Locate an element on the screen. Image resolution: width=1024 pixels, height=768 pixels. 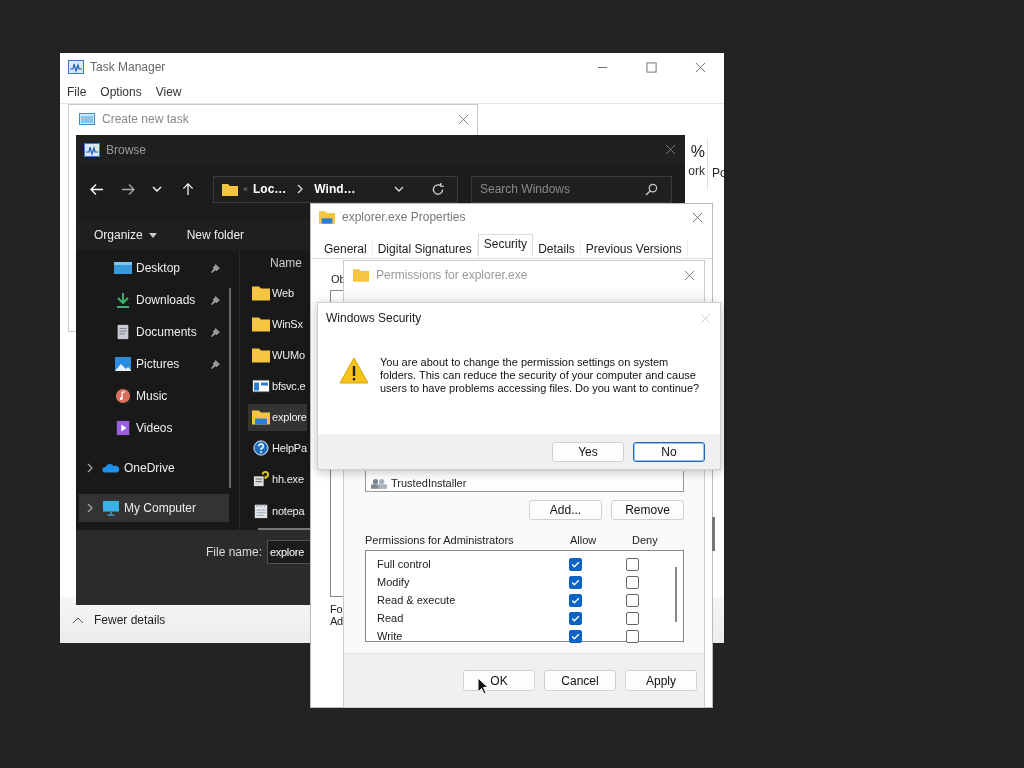
column-header: ork is located at coordinates (696, 171).